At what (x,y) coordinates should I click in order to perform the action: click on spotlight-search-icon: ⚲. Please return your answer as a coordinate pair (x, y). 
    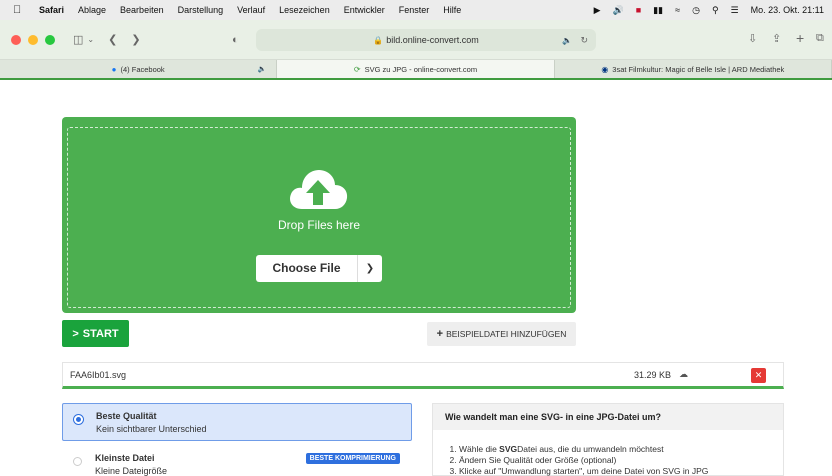
    Looking at the image, I should click on (715, 10).